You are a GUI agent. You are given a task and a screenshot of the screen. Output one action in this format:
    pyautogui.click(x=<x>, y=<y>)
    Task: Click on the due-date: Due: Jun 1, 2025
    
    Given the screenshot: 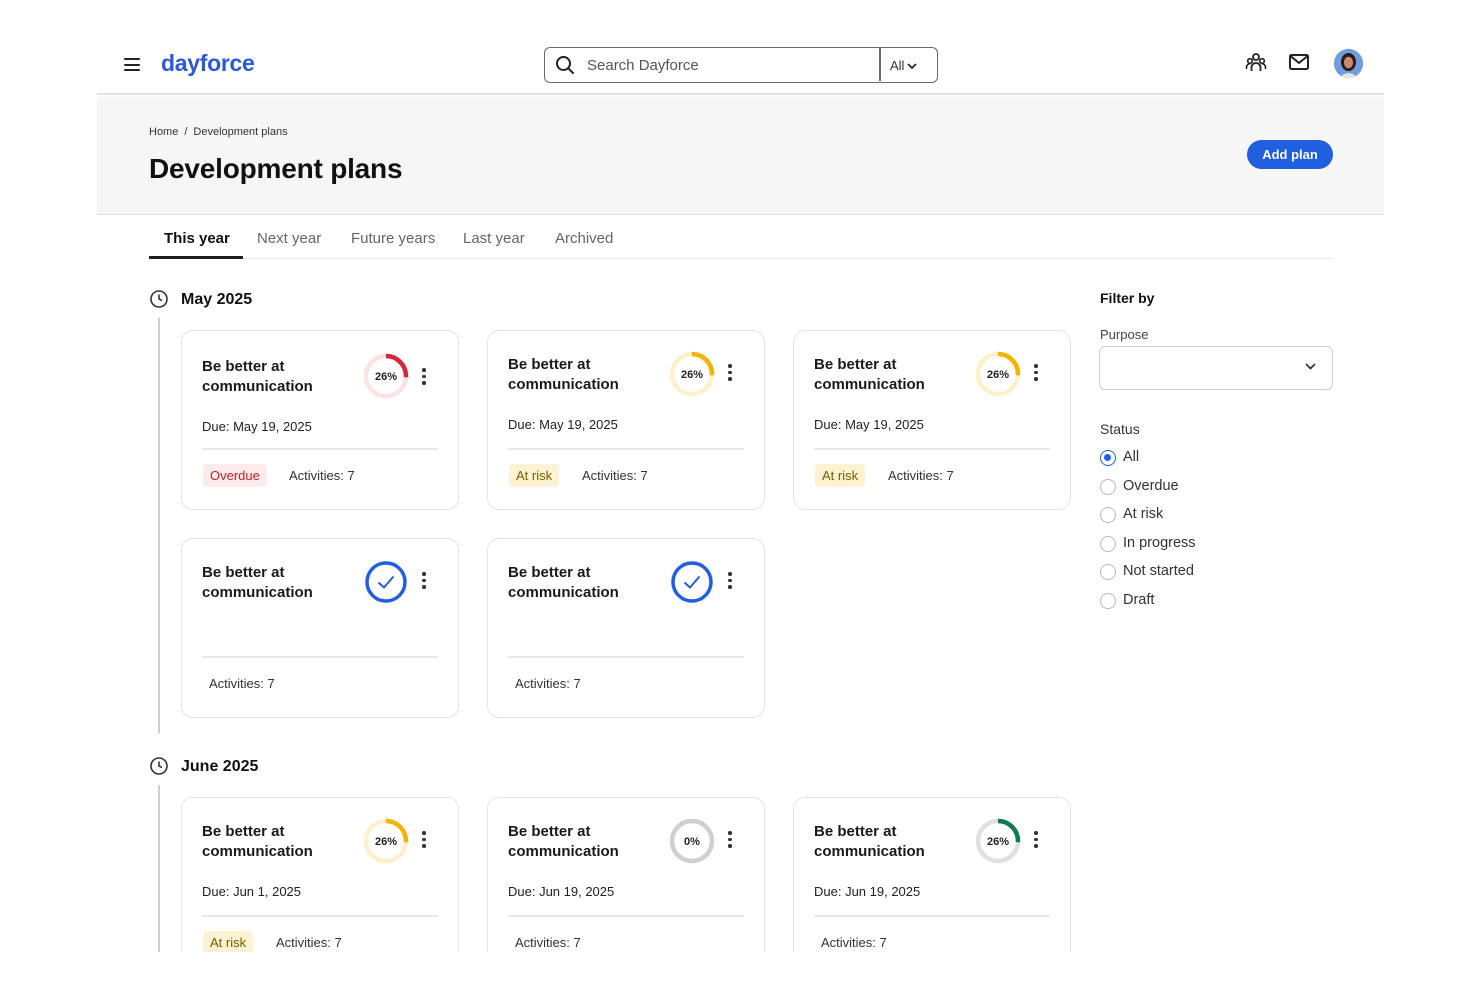 What is the action you would take?
    pyautogui.click(x=252, y=891)
    